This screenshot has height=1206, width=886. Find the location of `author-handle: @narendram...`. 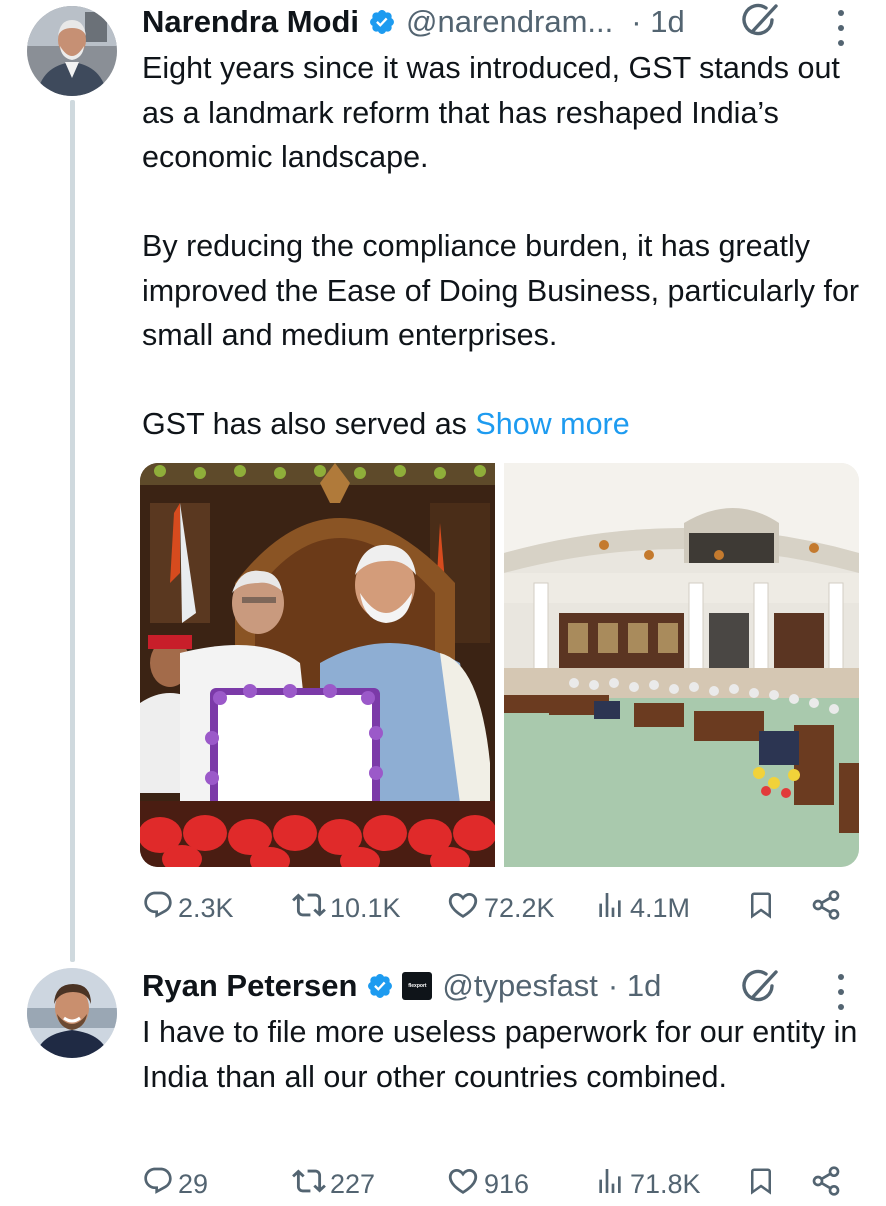

author-handle: @narendram... is located at coordinates (509, 22).